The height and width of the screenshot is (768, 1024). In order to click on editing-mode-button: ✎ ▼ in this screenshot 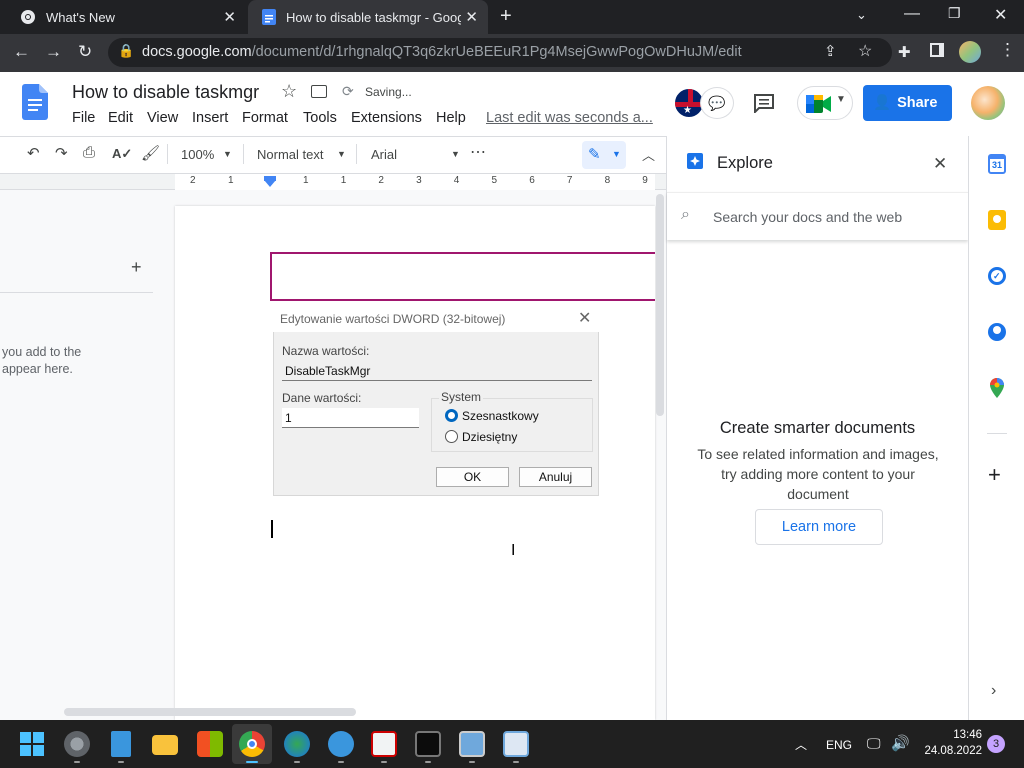, I will do `click(604, 155)`.